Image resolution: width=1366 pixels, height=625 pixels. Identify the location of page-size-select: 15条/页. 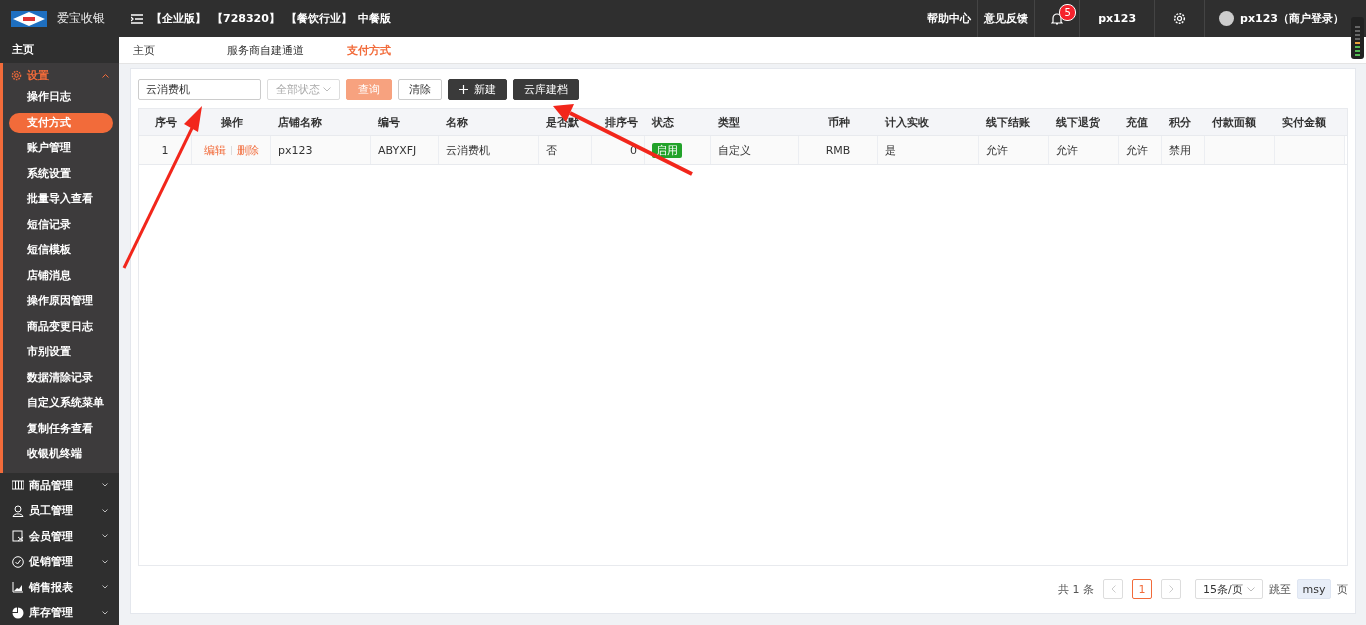
(1229, 589).